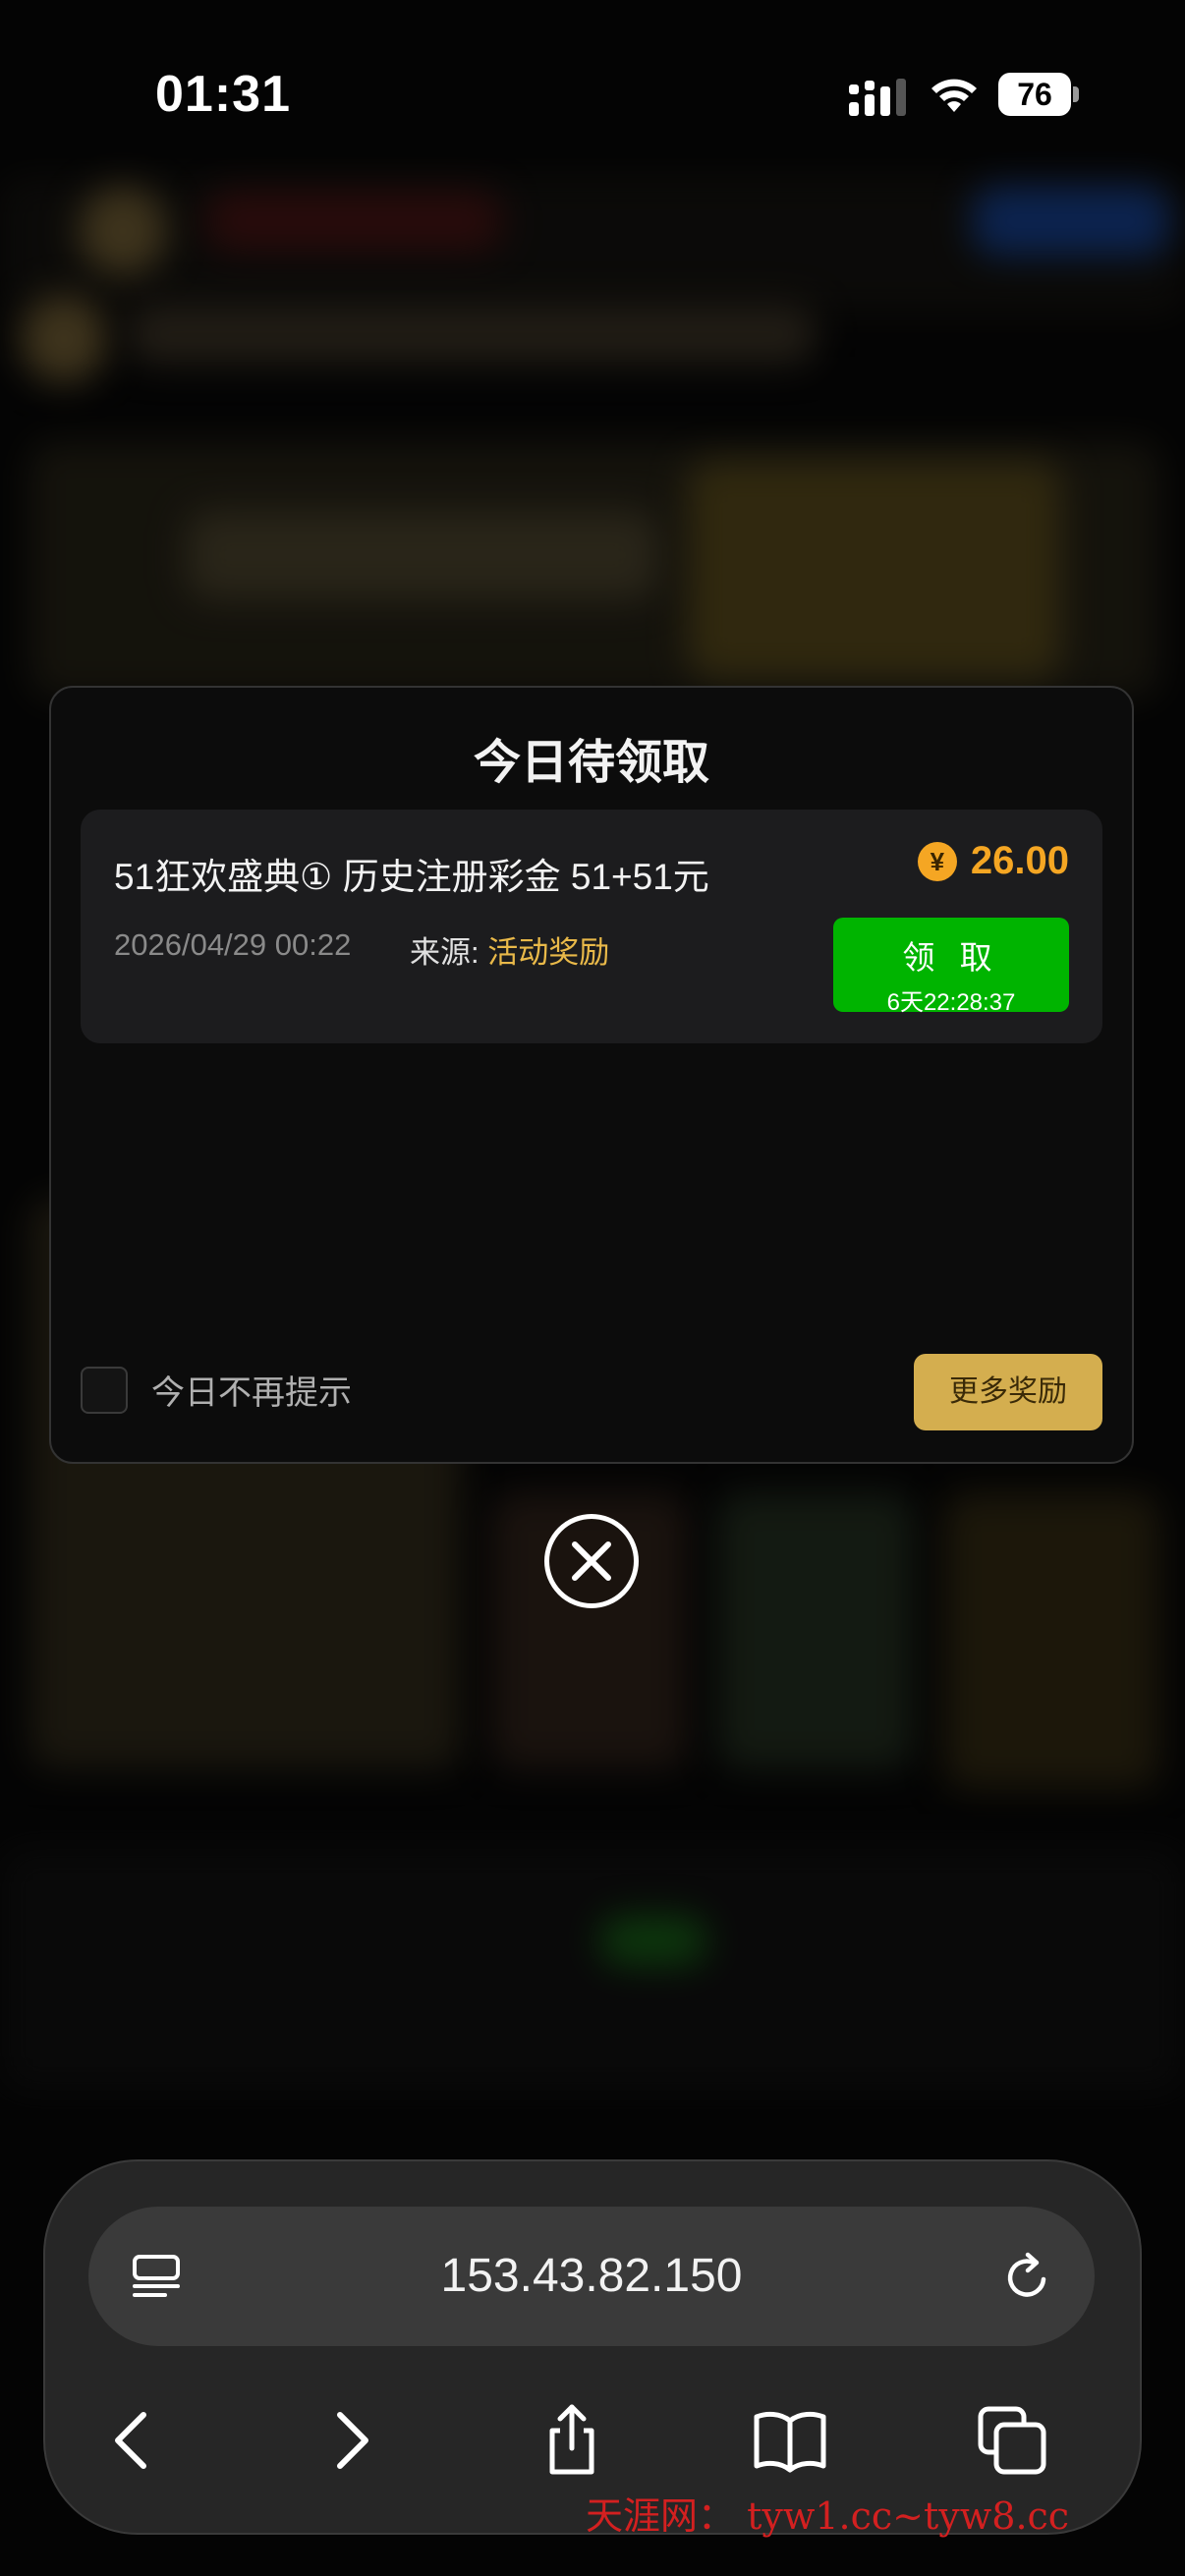  What do you see at coordinates (954, 95) in the screenshot?
I see `wifi-icon` at bounding box center [954, 95].